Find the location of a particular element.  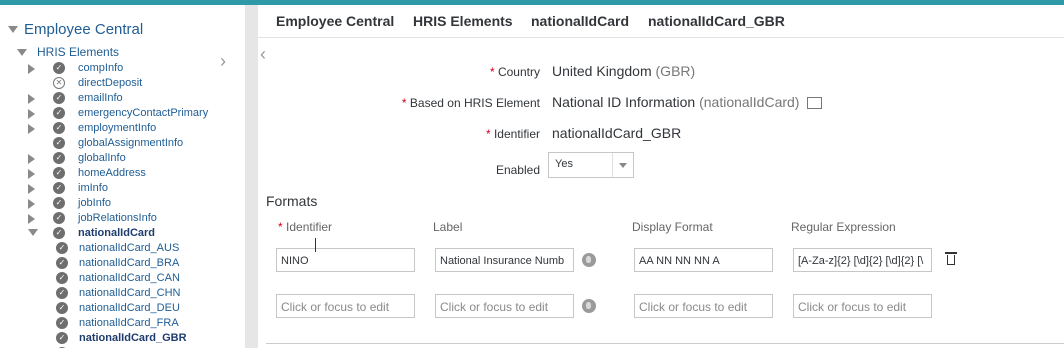

sidebar-root-employee-central: Employee Central is located at coordinates (75, 29).